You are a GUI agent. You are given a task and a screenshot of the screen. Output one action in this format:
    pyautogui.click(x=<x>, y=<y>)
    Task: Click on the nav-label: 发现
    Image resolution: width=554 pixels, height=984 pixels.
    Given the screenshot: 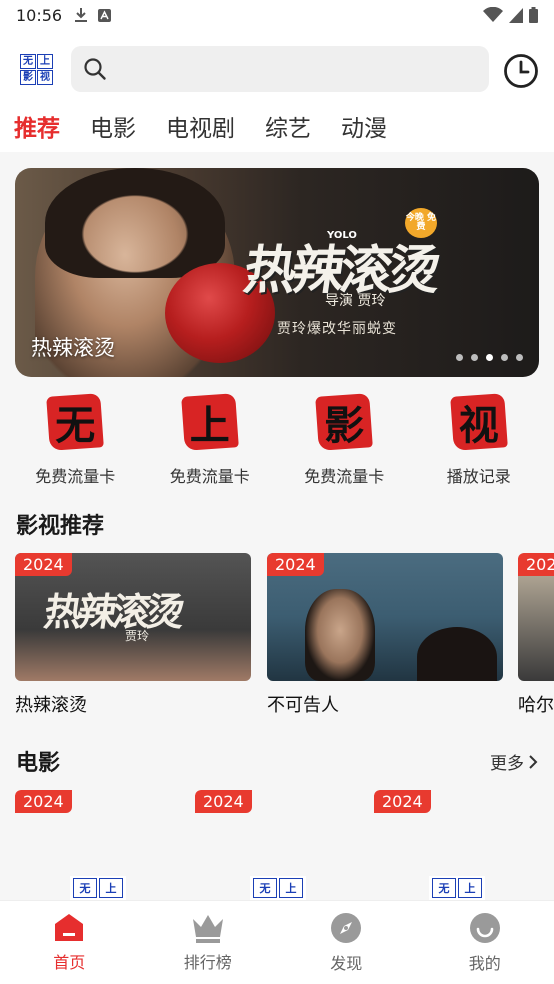 What is the action you would take?
    pyautogui.click(x=346, y=963)
    